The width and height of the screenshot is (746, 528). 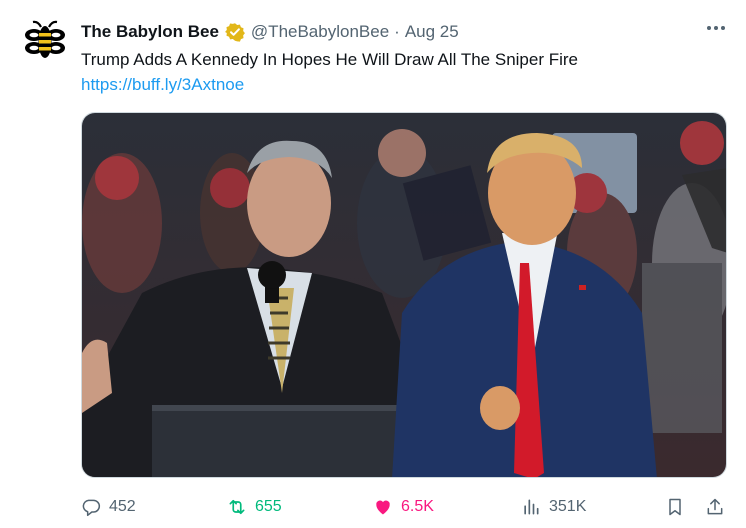 What do you see at coordinates (254, 507) in the screenshot?
I see `retweet-button: 655` at bounding box center [254, 507].